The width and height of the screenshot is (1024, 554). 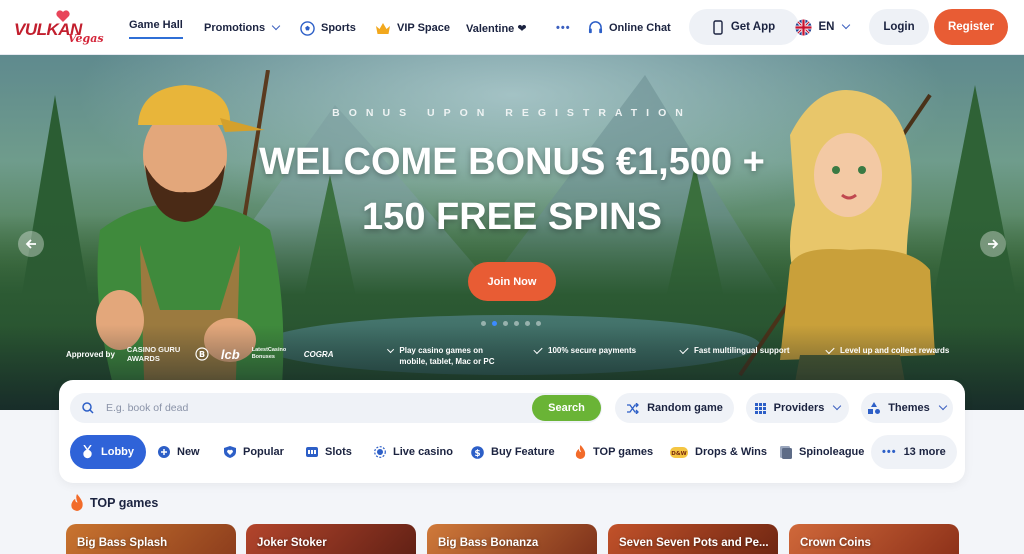 I want to click on category-drops-wins: D&W Drops & Wins, so click(x=718, y=452).